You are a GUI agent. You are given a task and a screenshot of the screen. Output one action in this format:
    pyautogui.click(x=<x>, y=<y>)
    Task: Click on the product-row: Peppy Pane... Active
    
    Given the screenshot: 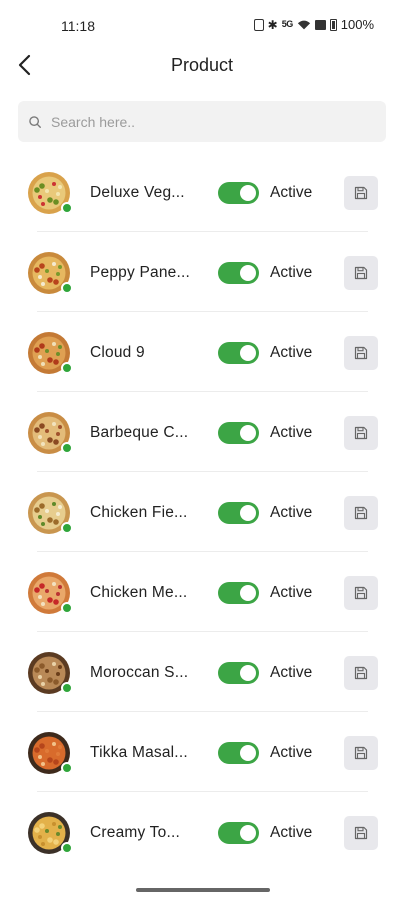 What is the action you would take?
    pyautogui.click(x=202, y=272)
    